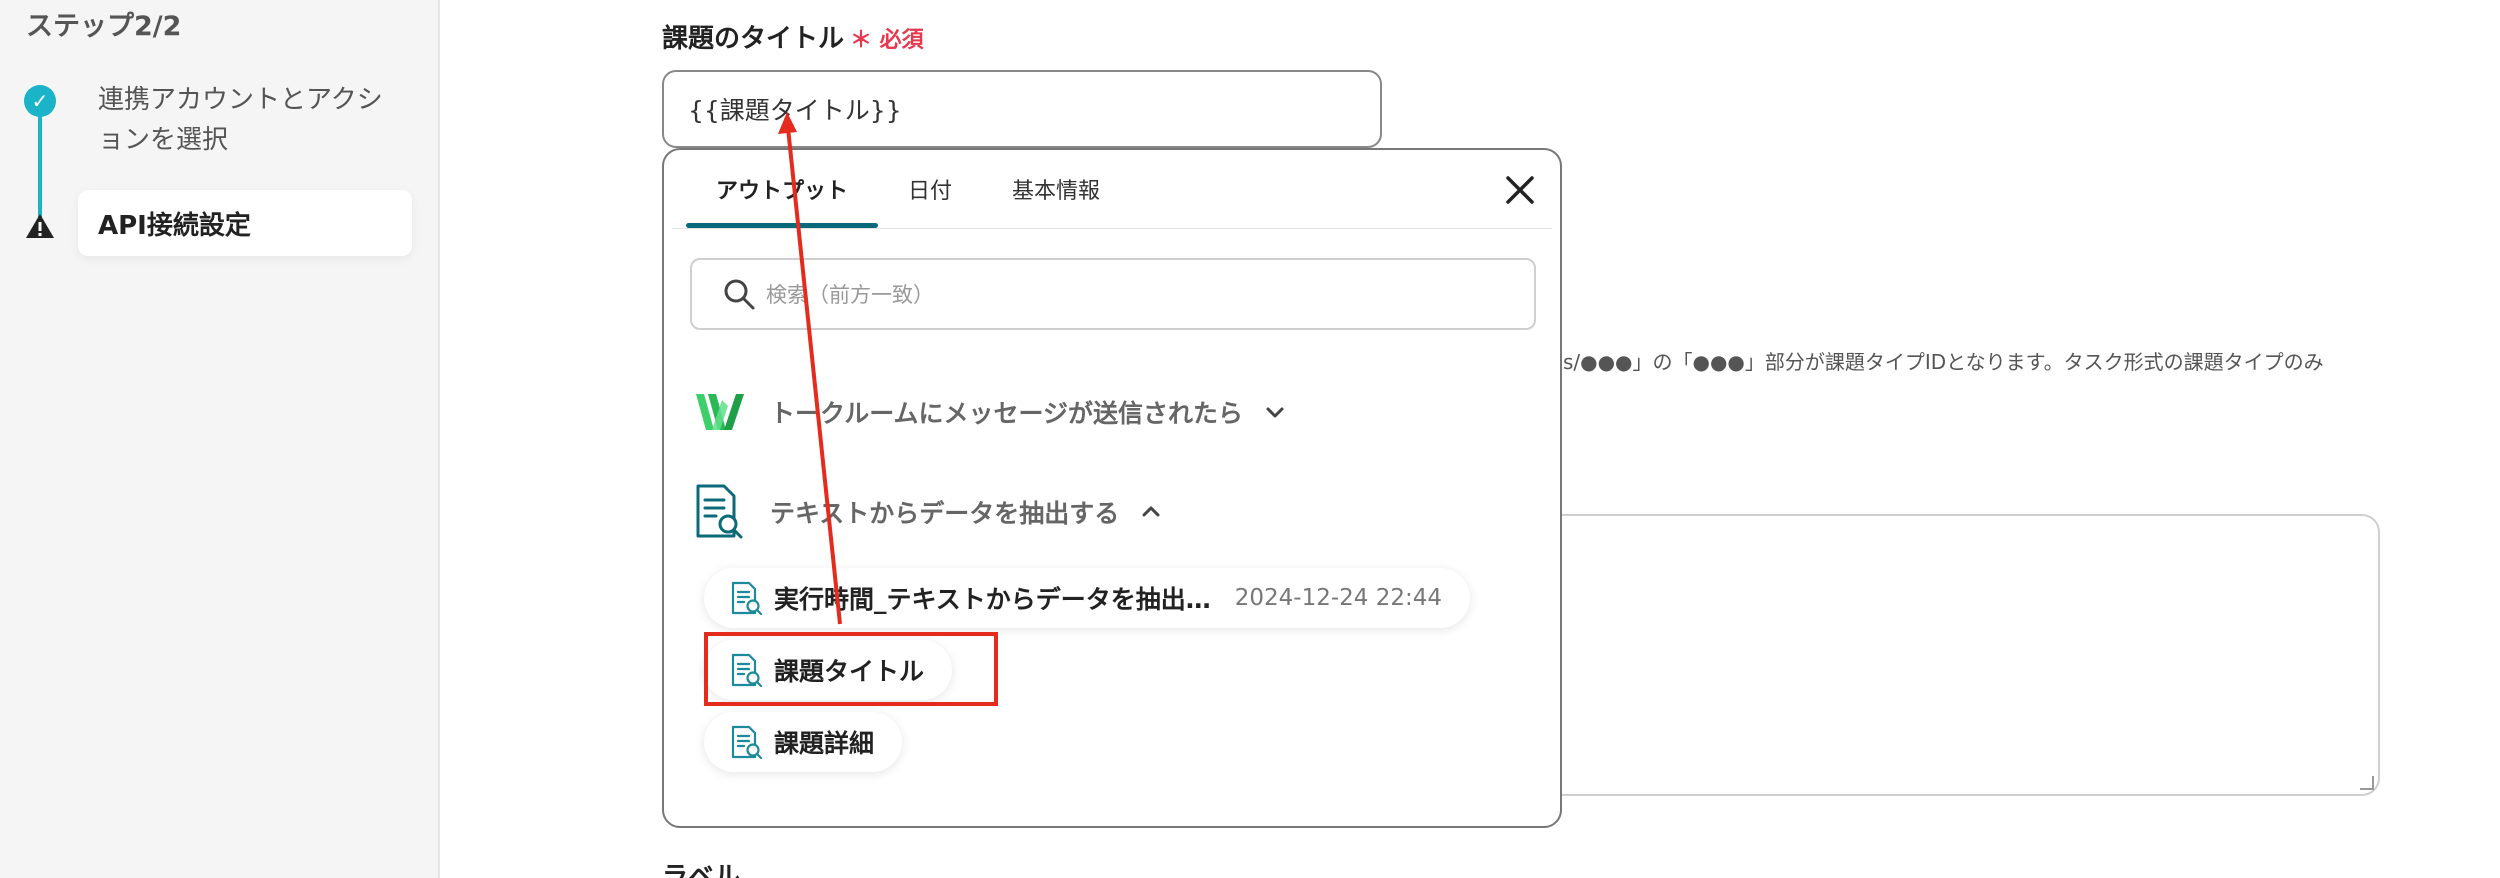 The height and width of the screenshot is (878, 2500). I want to click on chevron-down-icon, so click(1275, 412).